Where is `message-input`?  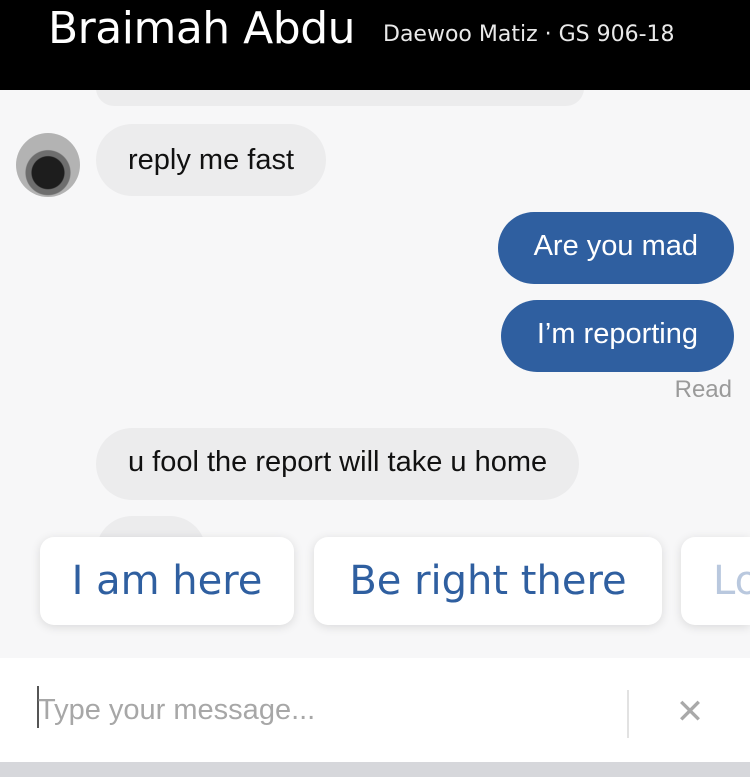 message-input is located at coordinates (318, 710).